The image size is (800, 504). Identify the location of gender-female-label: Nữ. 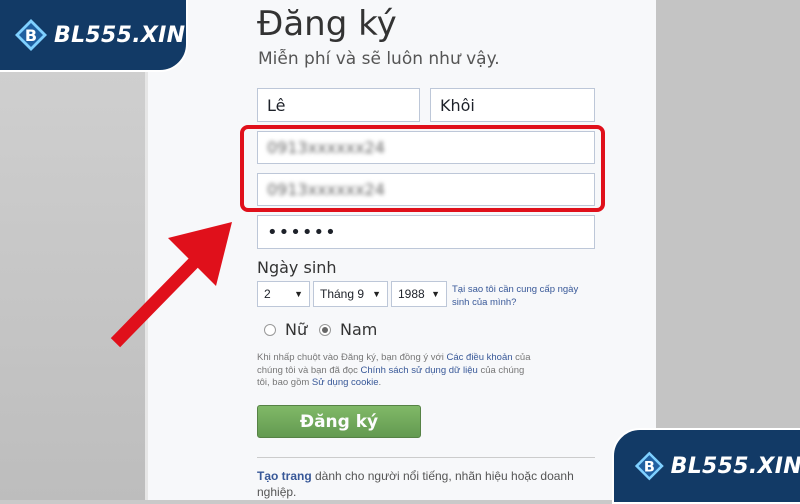
(296, 329).